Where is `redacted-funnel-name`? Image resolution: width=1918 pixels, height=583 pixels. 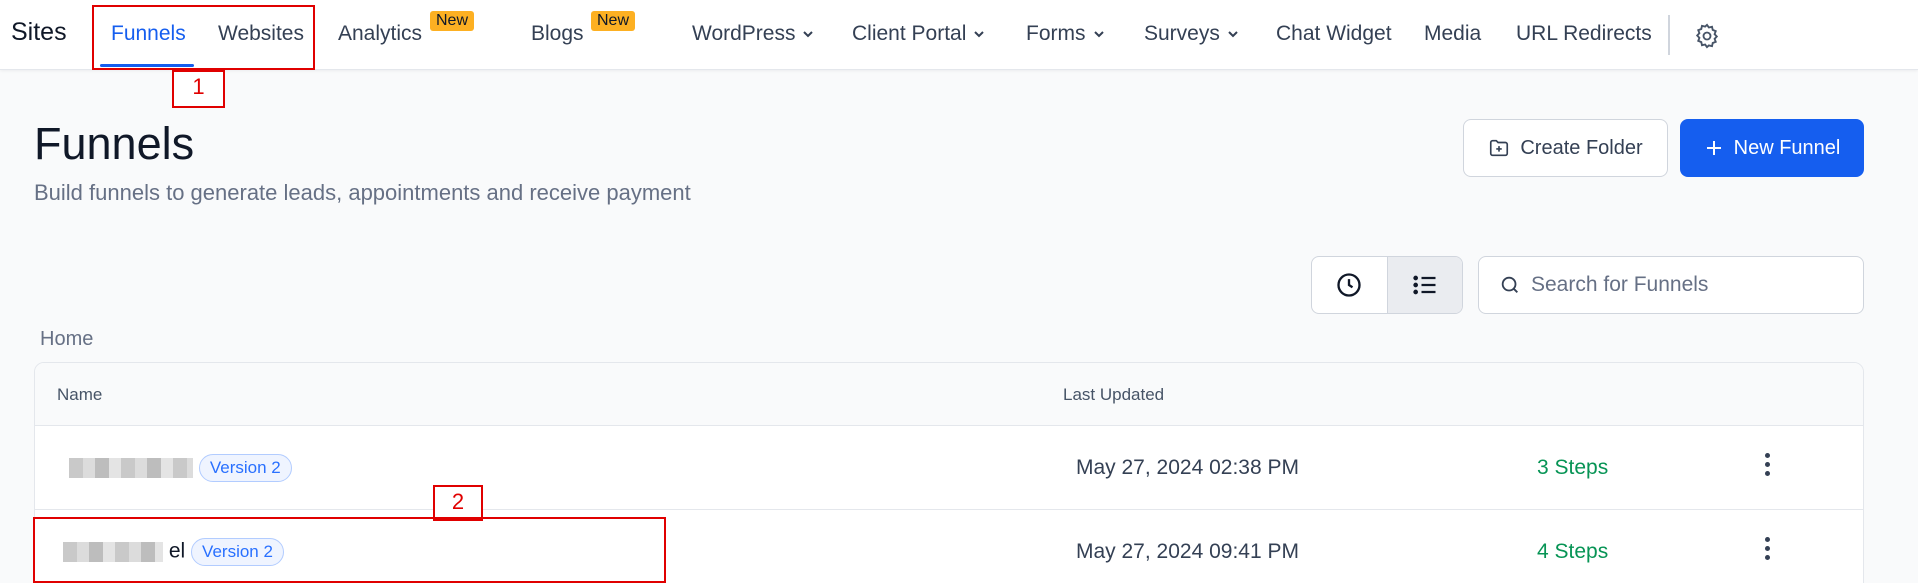 redacted-funnel-name is located at coordinates (131, 468).